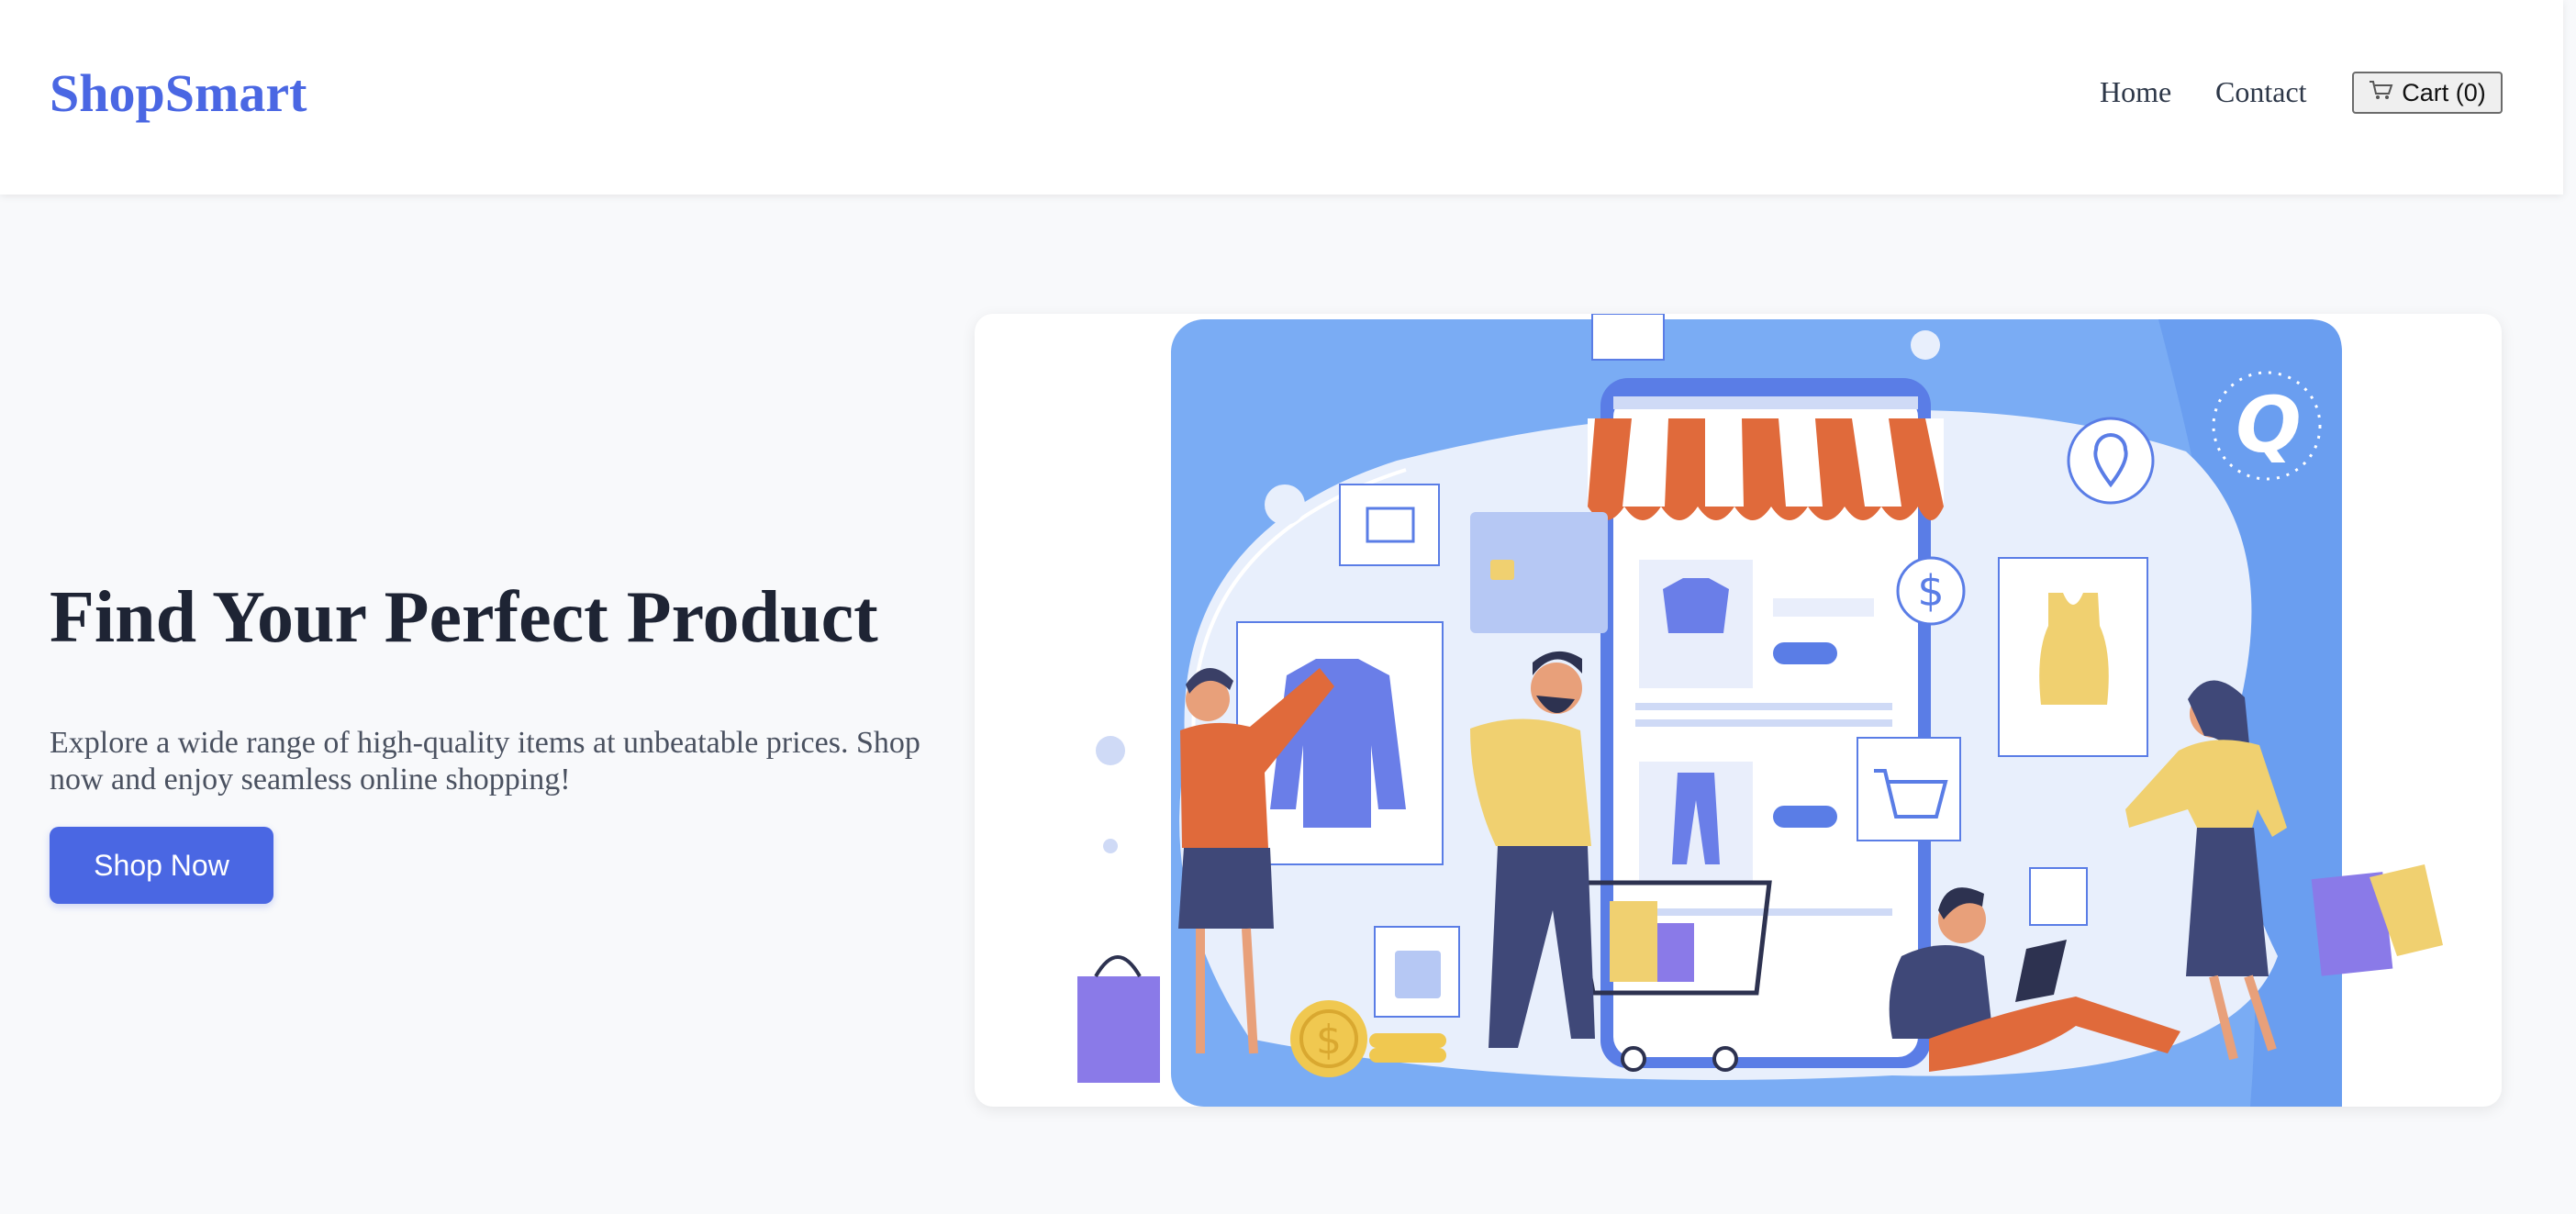  I want to click on shop-now-button: Shop Now, so click(161, 865).